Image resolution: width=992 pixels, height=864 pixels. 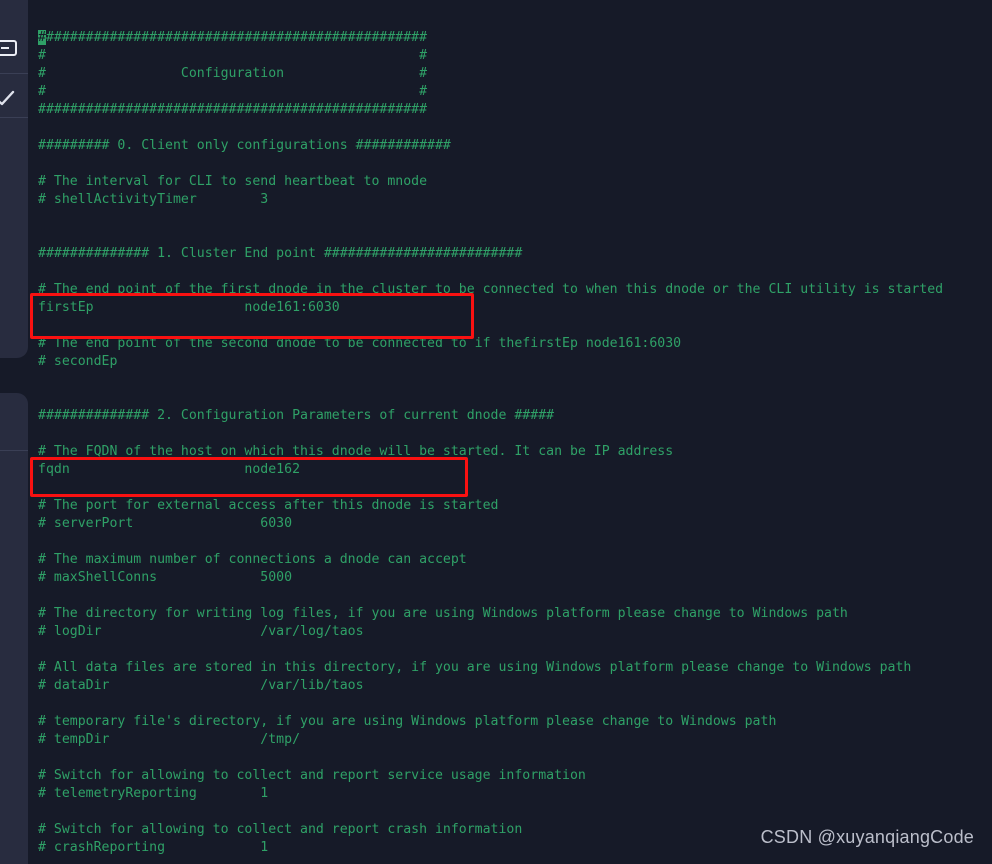 I want to click on code-line: # shellActivityTimer 3, so click(x=153, y=199).